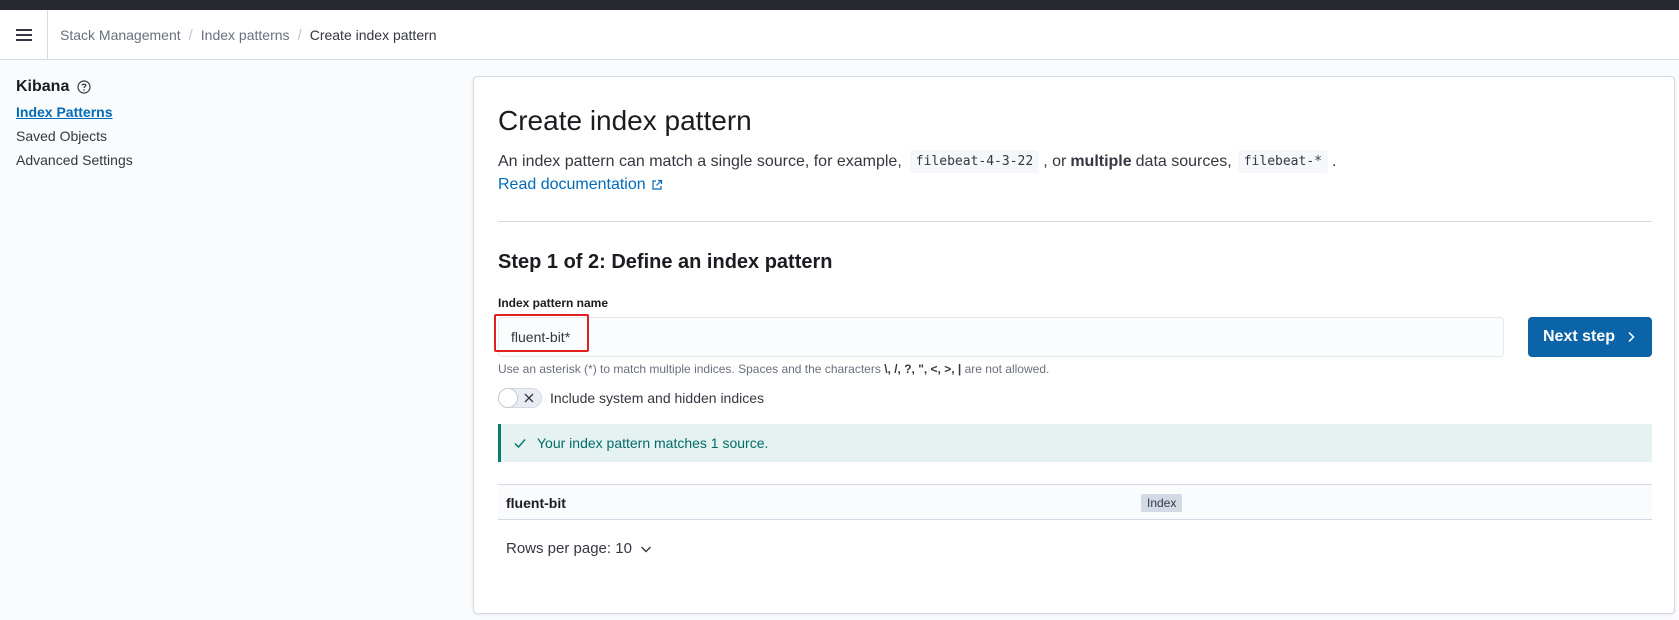  Describe the element at coordinates (1075, 443) in the screenshot. I see `match-success-callout: Your index pattern matches 1 source.` at that location.